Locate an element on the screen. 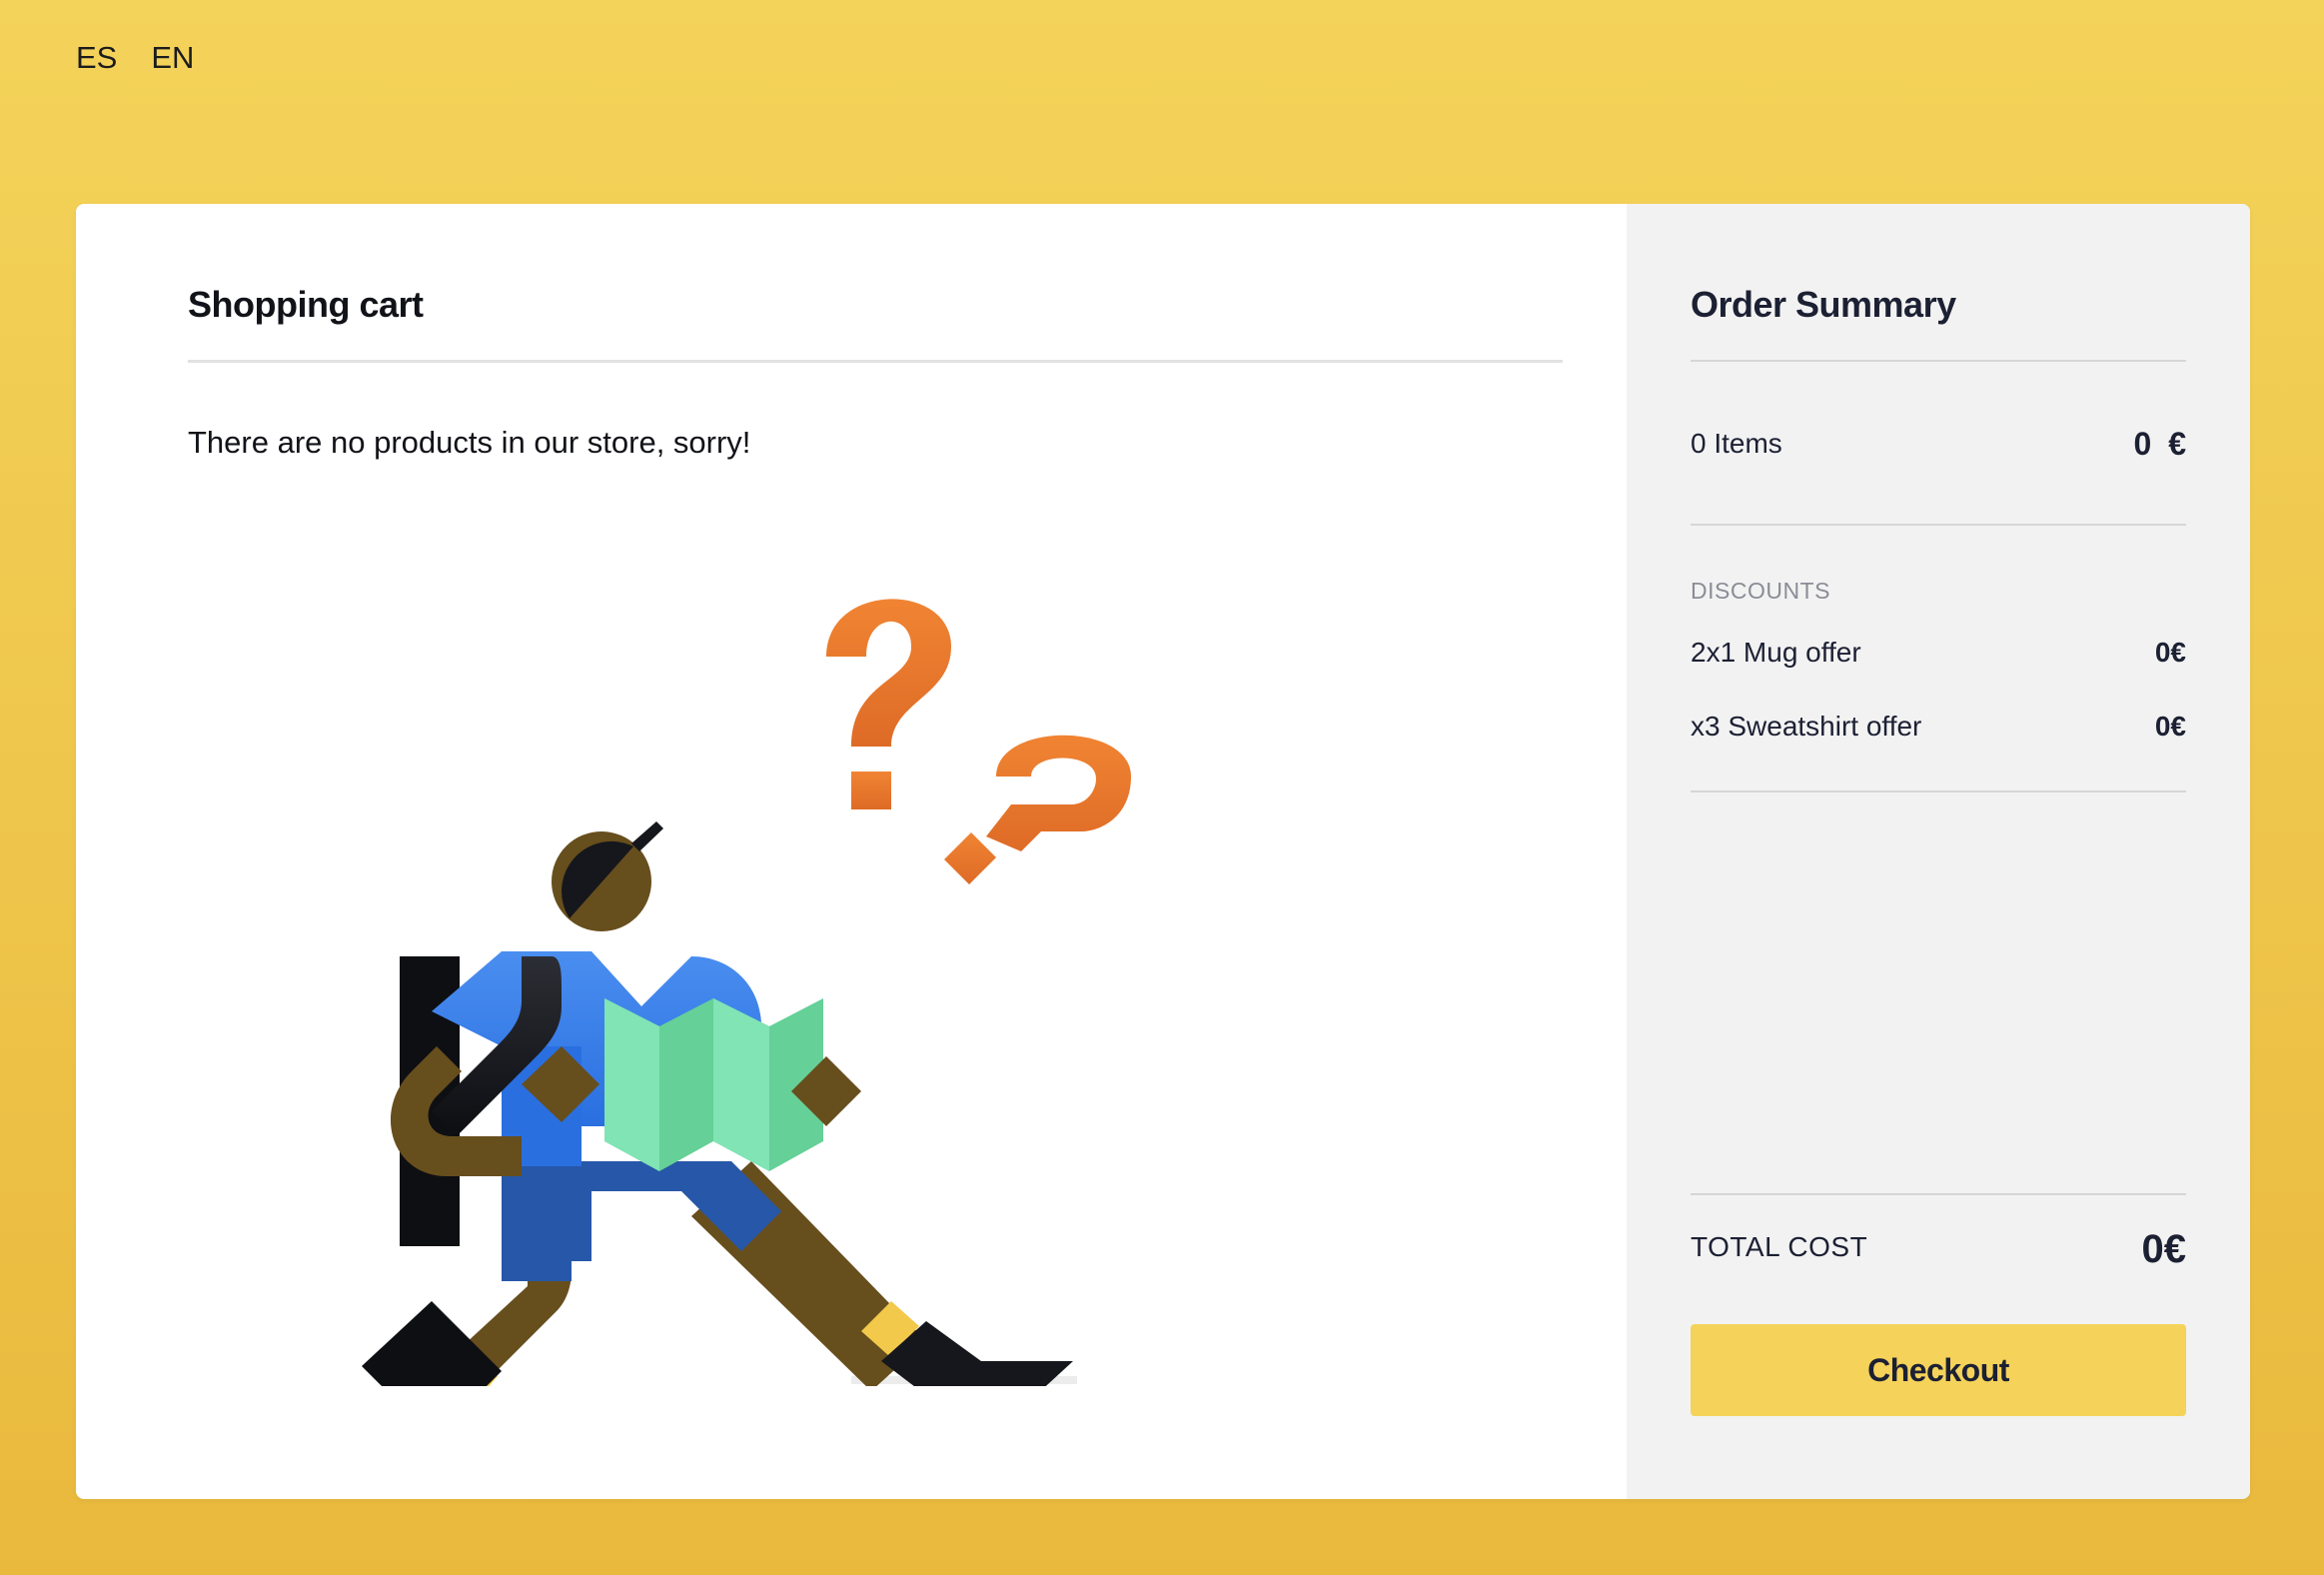  order-summary-title: Order Summary is located at coordinates (1938, 323).